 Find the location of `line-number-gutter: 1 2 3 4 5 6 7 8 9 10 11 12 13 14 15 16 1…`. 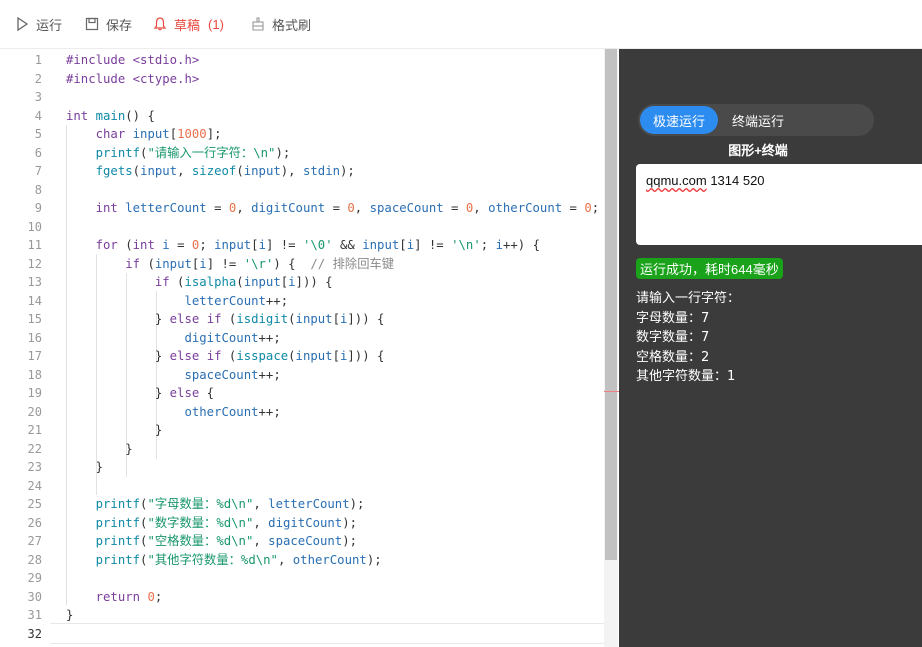

line-number-gutter: 1 2 3 4 5 6 7 8 9 10 11 12 13 14 15 16 1… is located at coordinates (25, 348).